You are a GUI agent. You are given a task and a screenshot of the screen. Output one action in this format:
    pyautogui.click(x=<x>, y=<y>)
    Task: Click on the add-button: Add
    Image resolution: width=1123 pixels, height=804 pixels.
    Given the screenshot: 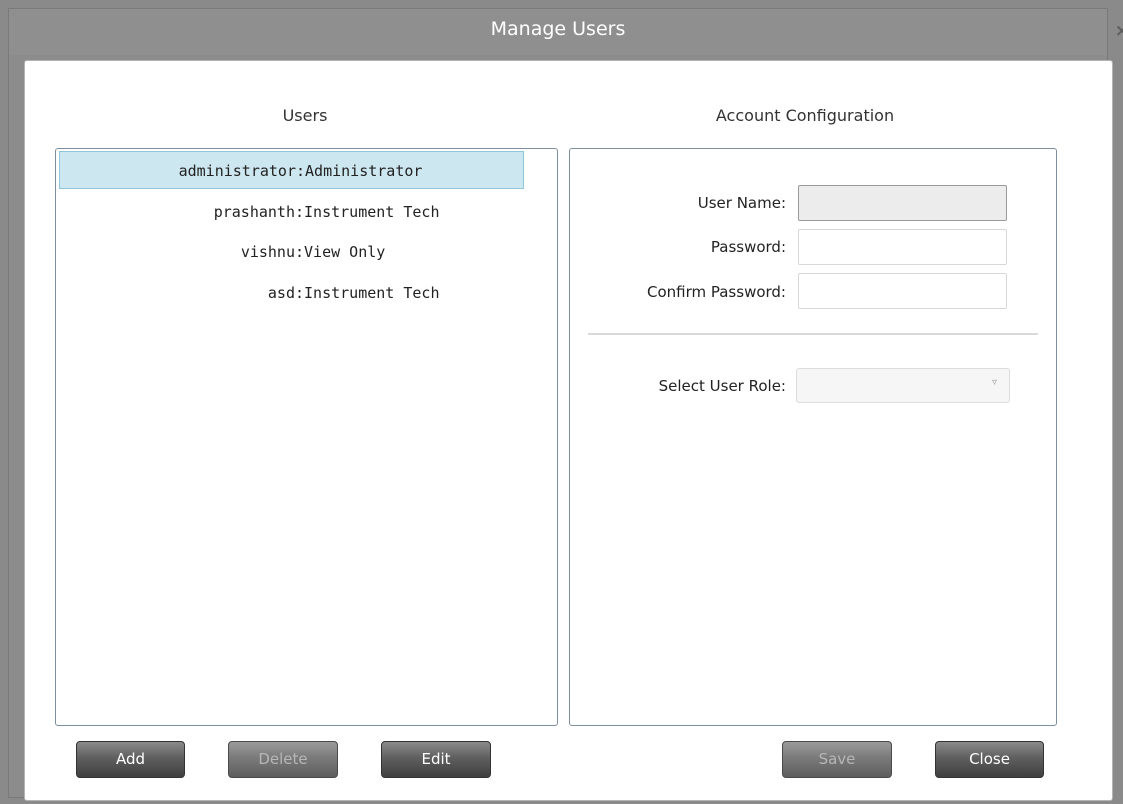 What is the action you would take?
    pyautogui.click(x=130, y=759)
    